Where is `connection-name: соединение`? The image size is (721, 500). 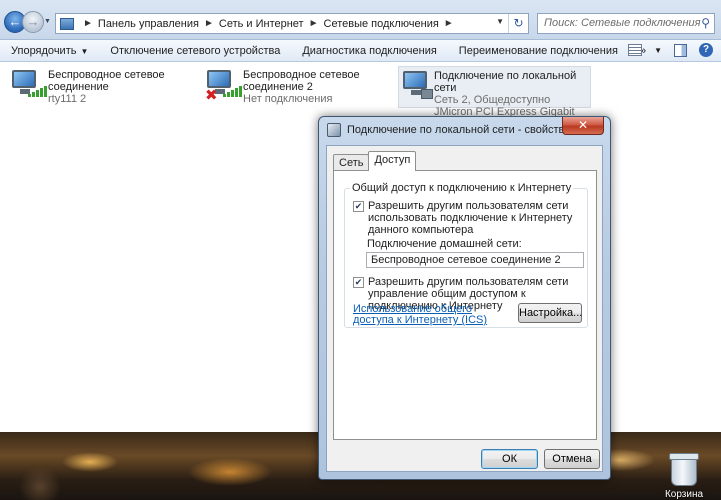 connection-name: соединение is located at coordinates (78, 87).